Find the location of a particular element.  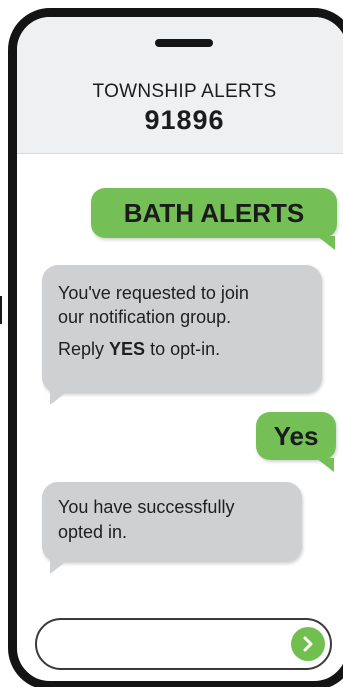

speaker-grille is located at coordinates (184, 43).